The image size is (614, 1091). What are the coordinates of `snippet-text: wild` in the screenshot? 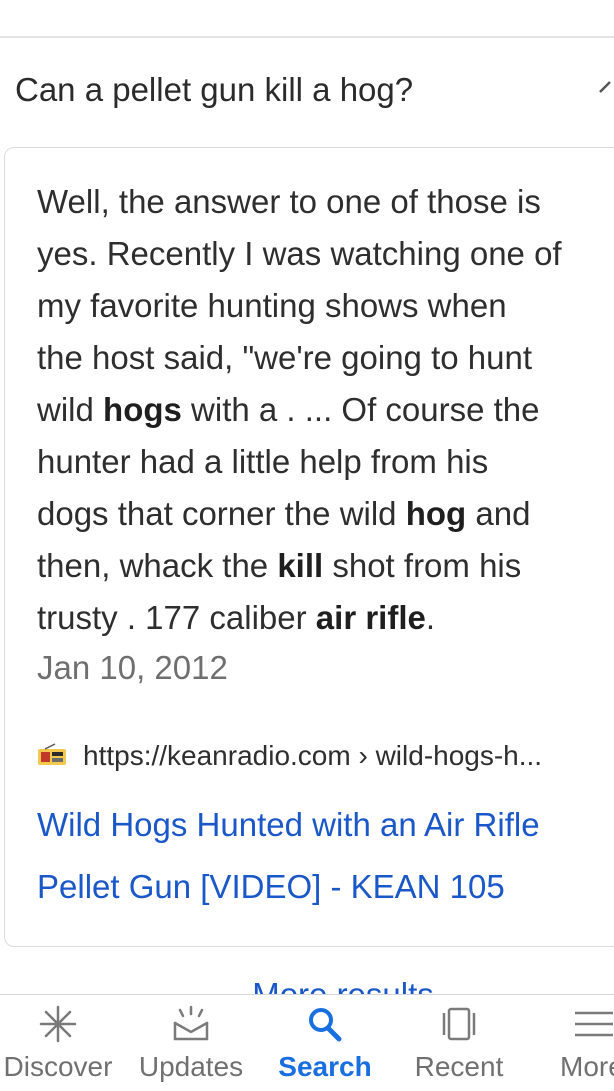 It's located at (70, 409).